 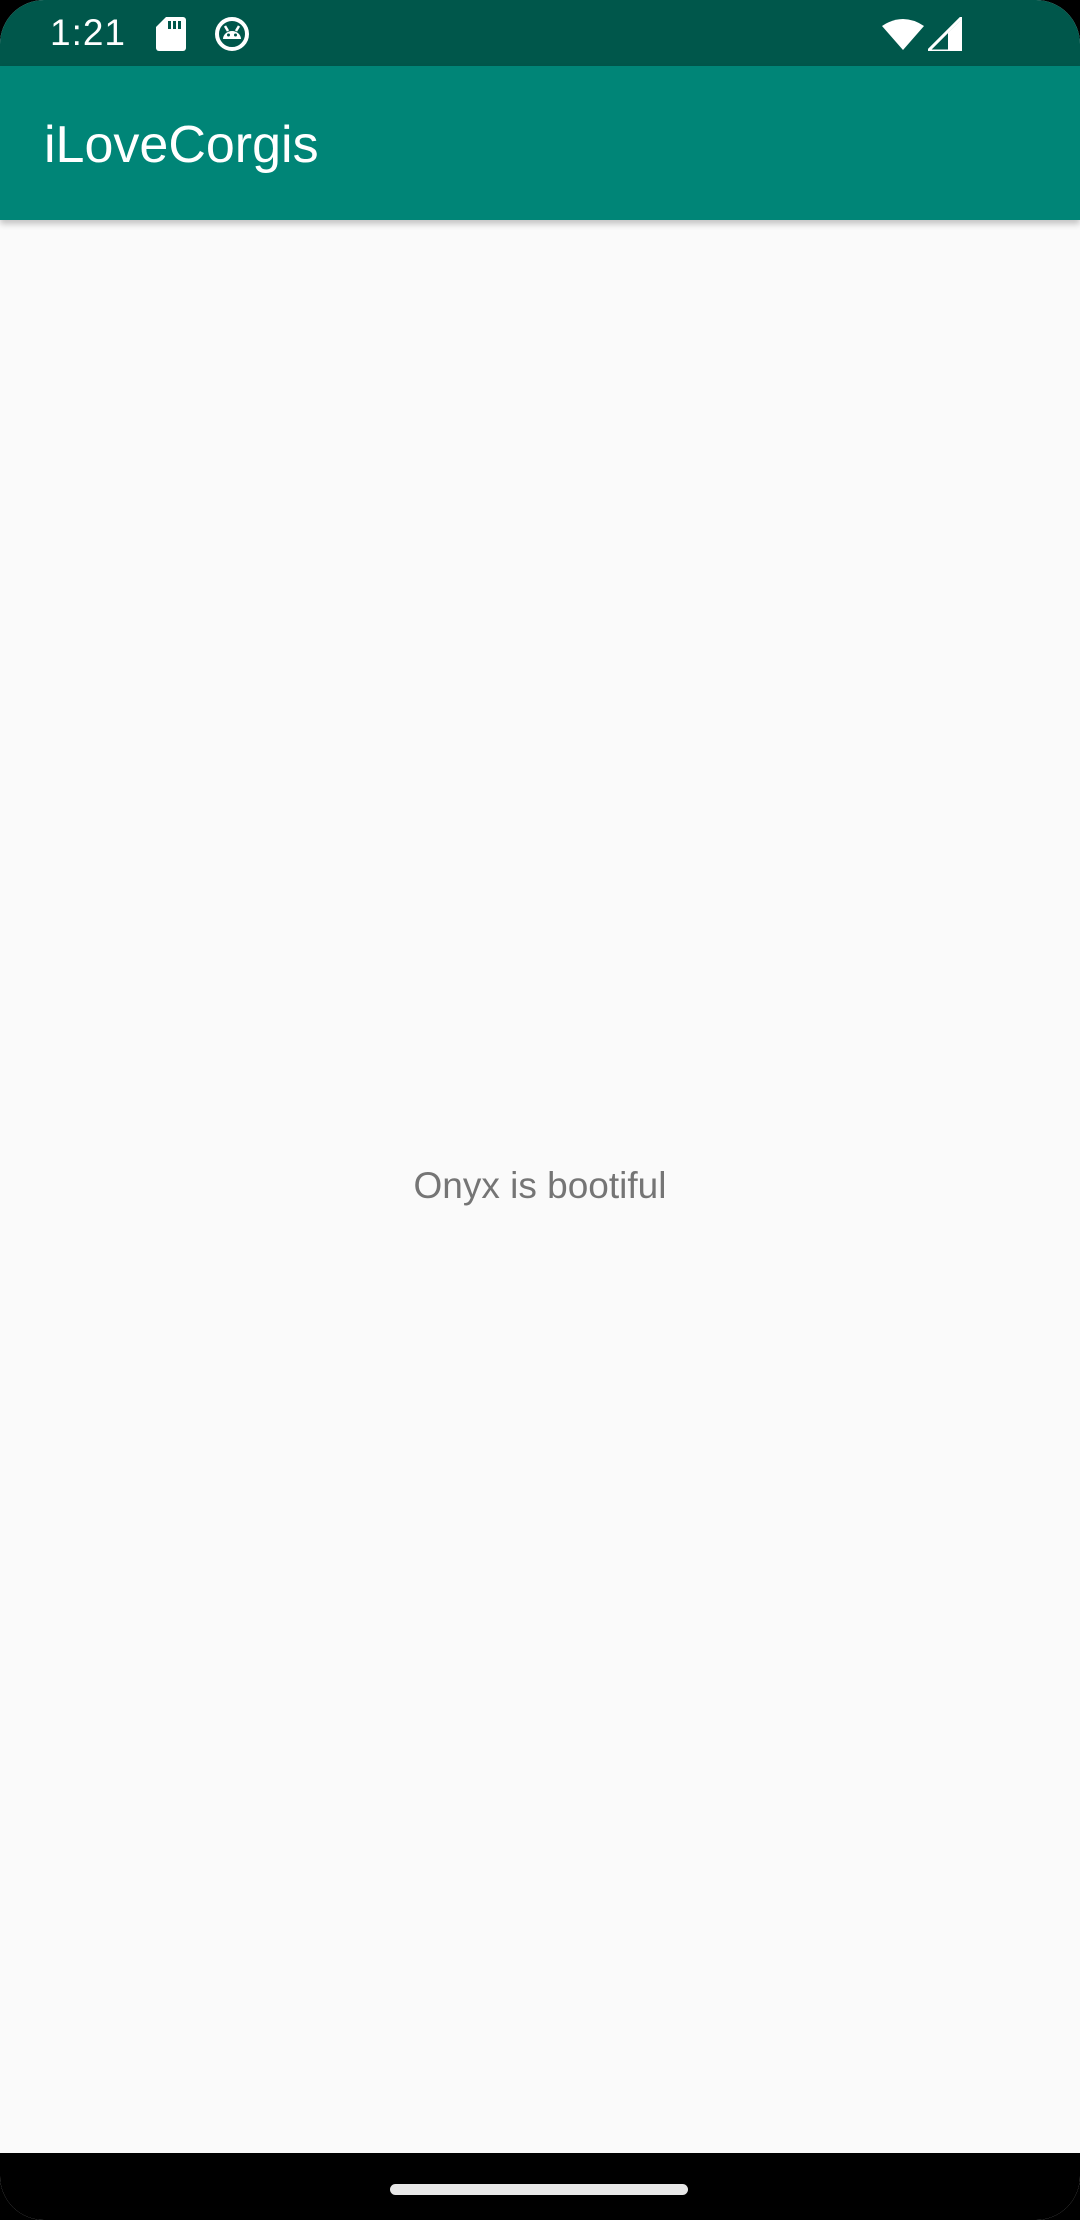 What do you see at coordinates (540, 143) in the screenshot?
I see `app-toolbar: iLoveCorgis` at bounding box center [540, 143].